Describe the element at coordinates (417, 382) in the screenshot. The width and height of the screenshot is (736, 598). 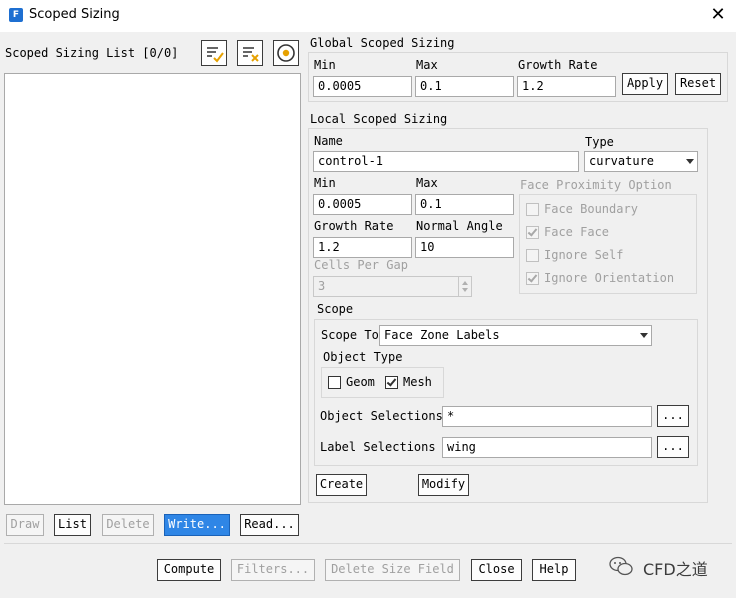
I see `mesh-label: Mesh` at that location.